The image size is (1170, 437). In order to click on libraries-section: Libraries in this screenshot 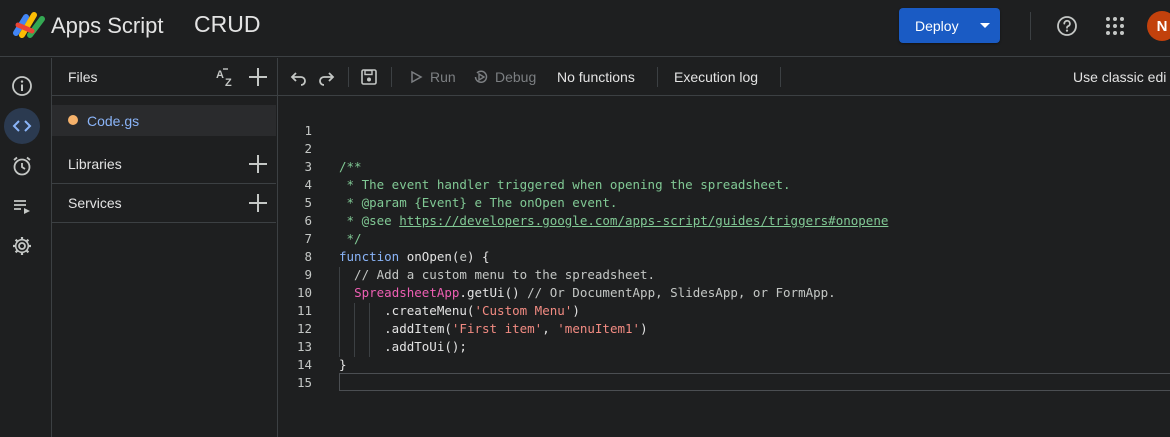, I will do `click(164, 164)`.